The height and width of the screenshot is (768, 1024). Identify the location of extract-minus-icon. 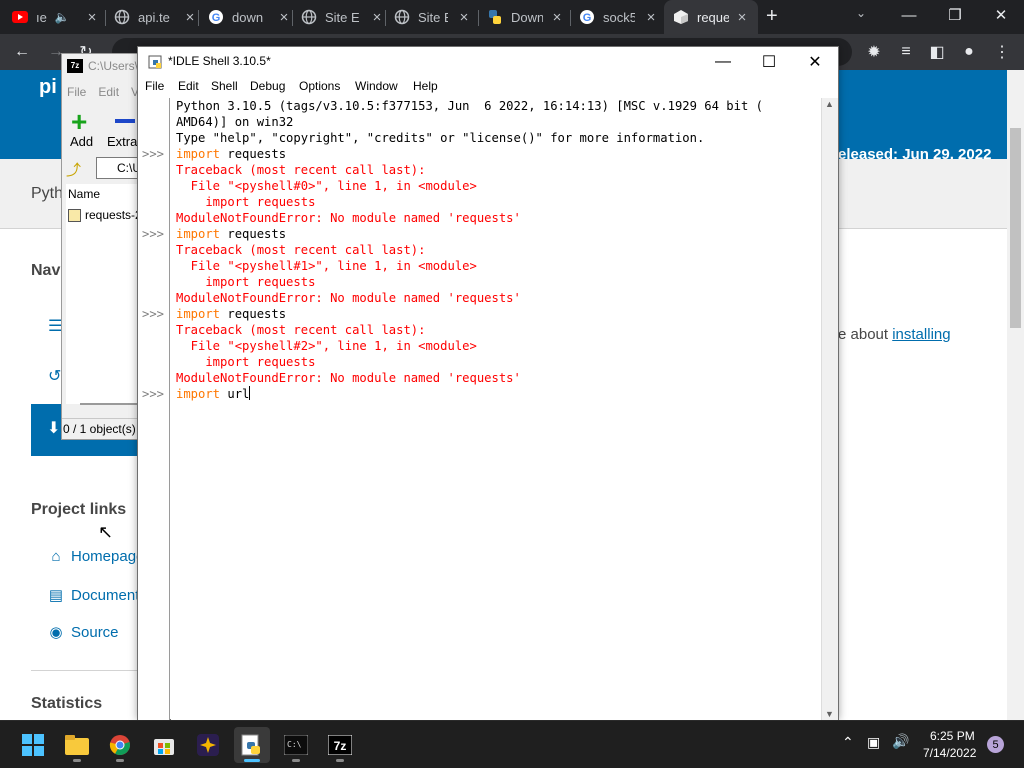
(125, 121).